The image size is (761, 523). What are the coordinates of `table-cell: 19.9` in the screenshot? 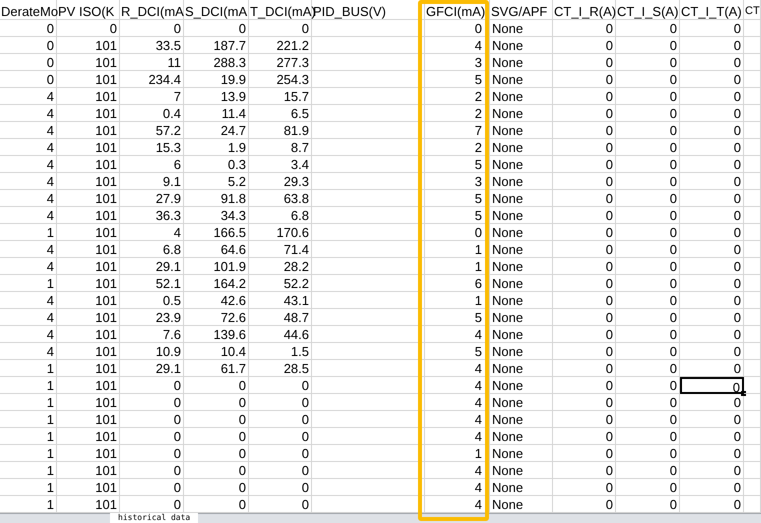 It's located at (233, 79).